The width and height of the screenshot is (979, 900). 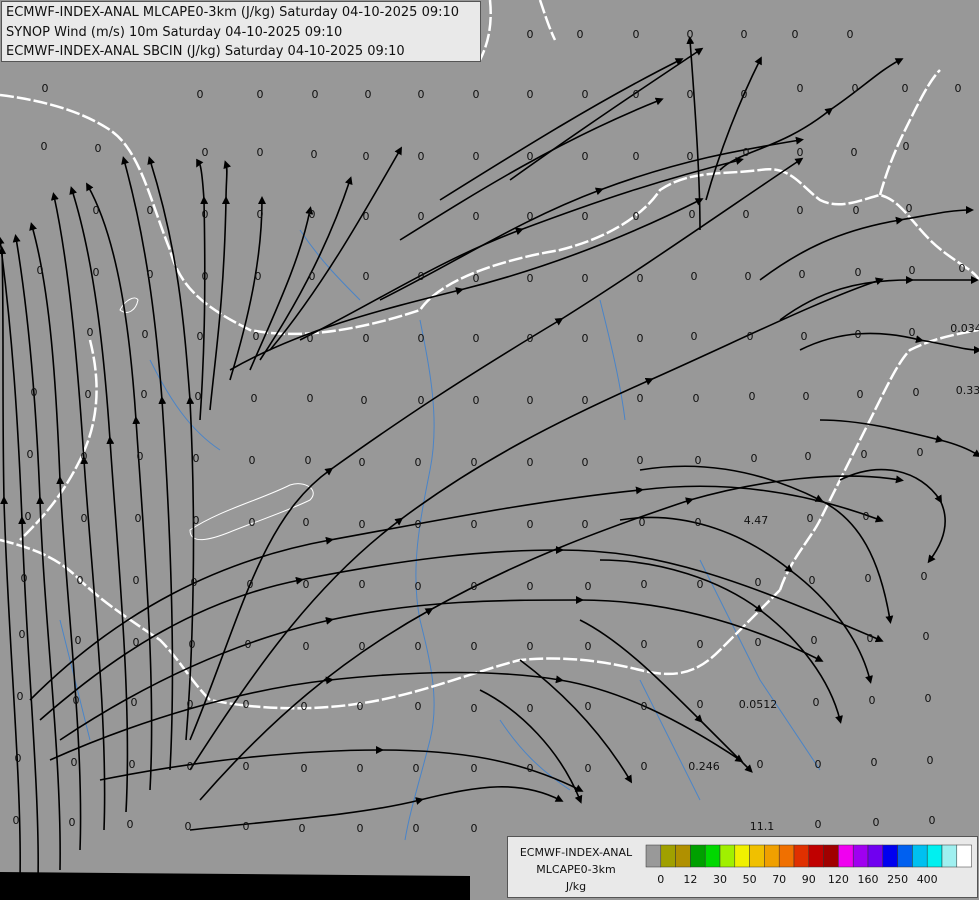 What do you see at coordinates (576, 869) in the screenshot?
I see `legend-field-label: MLCAPE0-3km` at bounding box center [576, 869].